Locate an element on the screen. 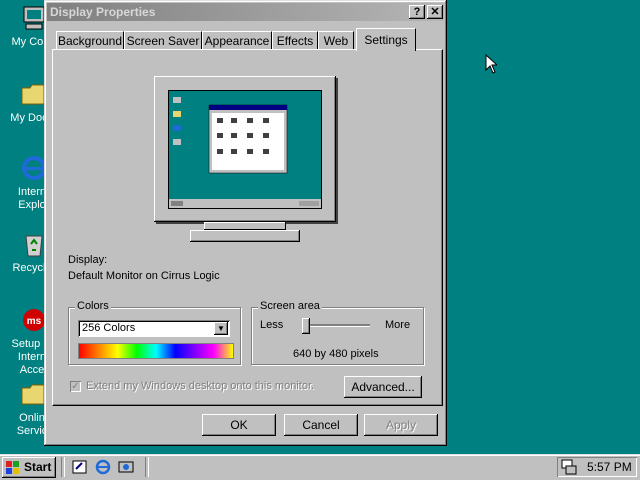 Image resolution: width=640 pixels, height=480 pixels. desktop-preview-image is located at coordinates (245, 152).